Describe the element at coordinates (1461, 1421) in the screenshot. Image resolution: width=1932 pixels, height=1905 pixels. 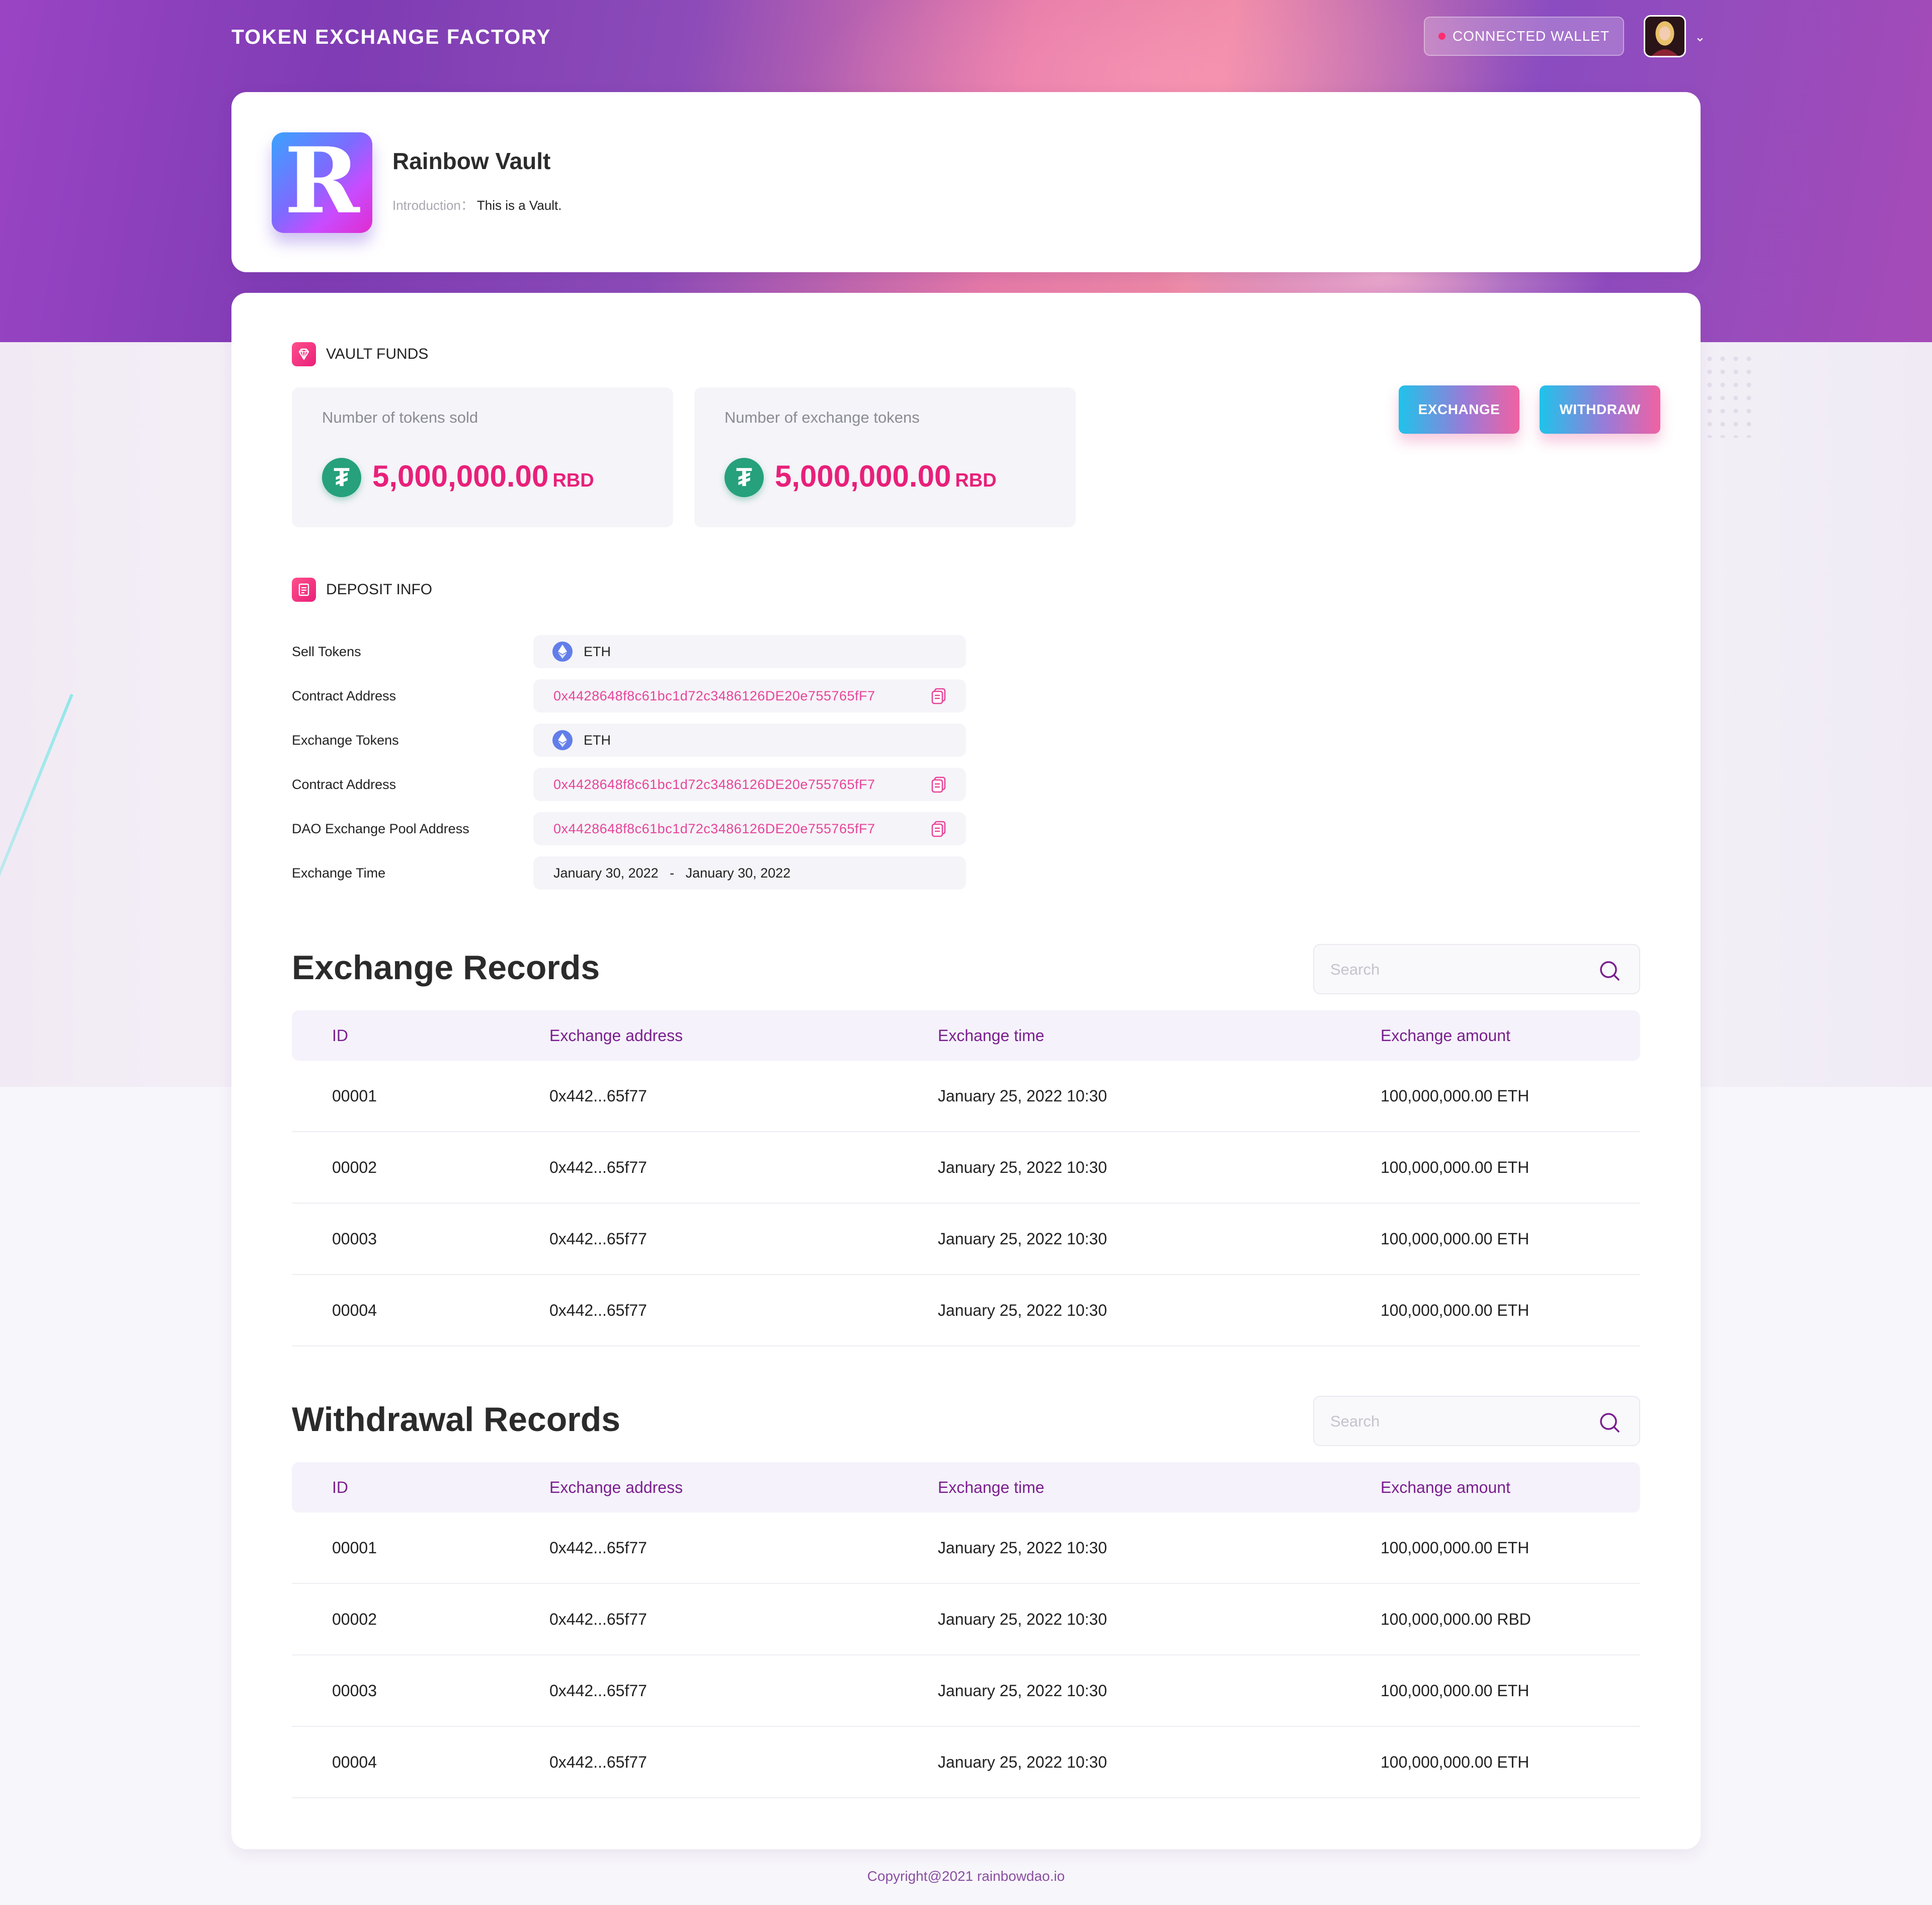
I see `withdrawal-search-input` at that location.